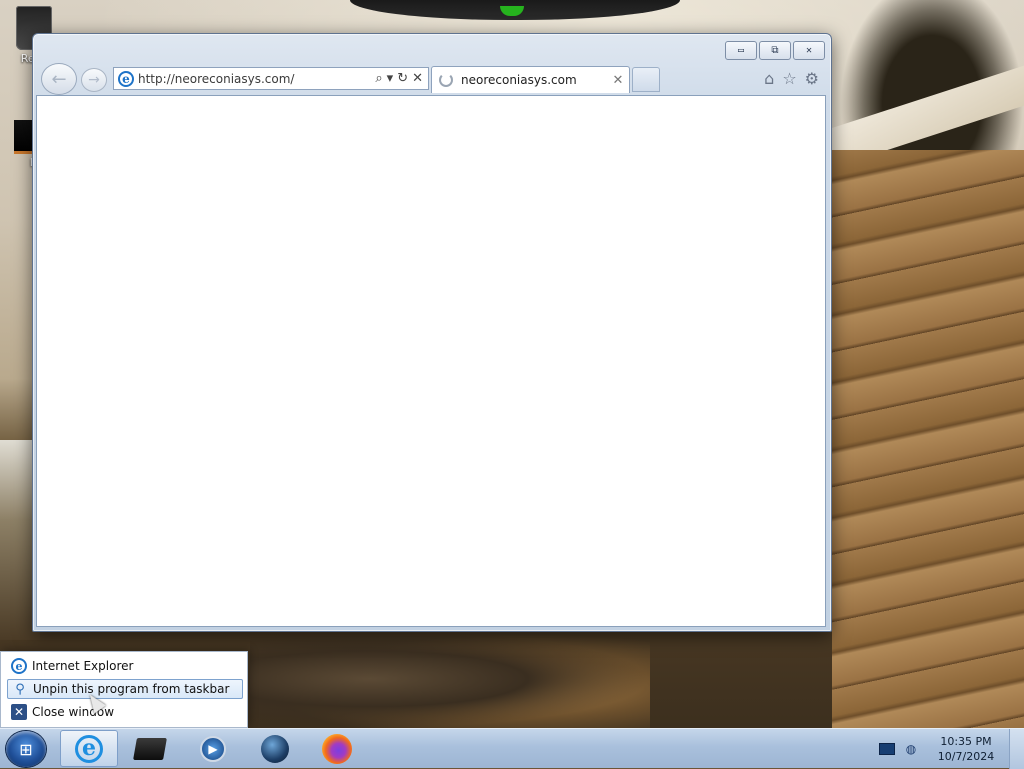  I want to click on clock-time: 10:35 PM, so click(966, 741).